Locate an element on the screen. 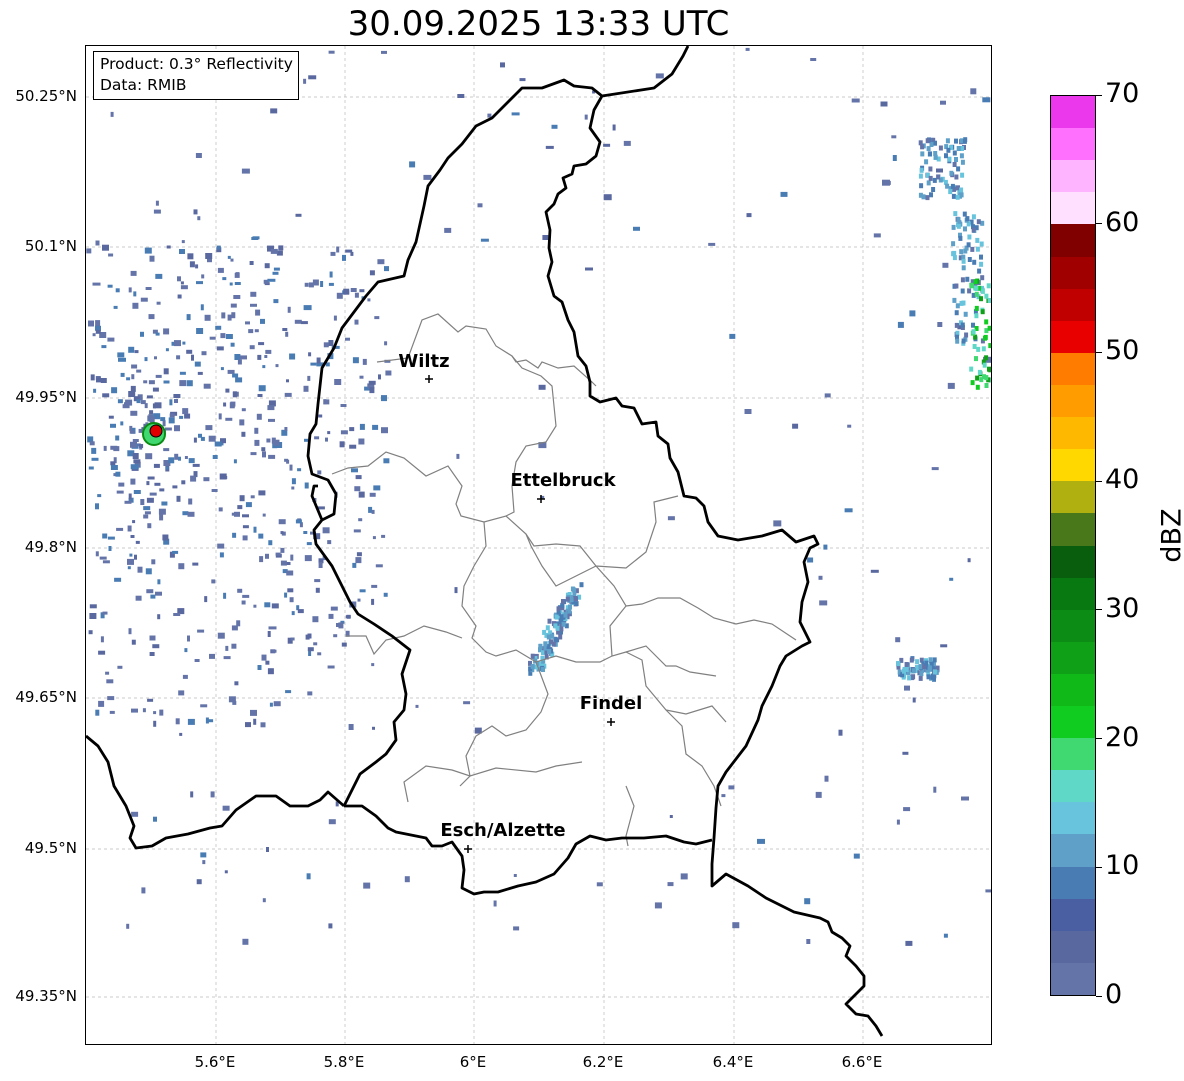 The height and width of the screenshot is (1081, 1184). city-label-ettelbruck: Ettelbruck is located at coordinates (563, 480).